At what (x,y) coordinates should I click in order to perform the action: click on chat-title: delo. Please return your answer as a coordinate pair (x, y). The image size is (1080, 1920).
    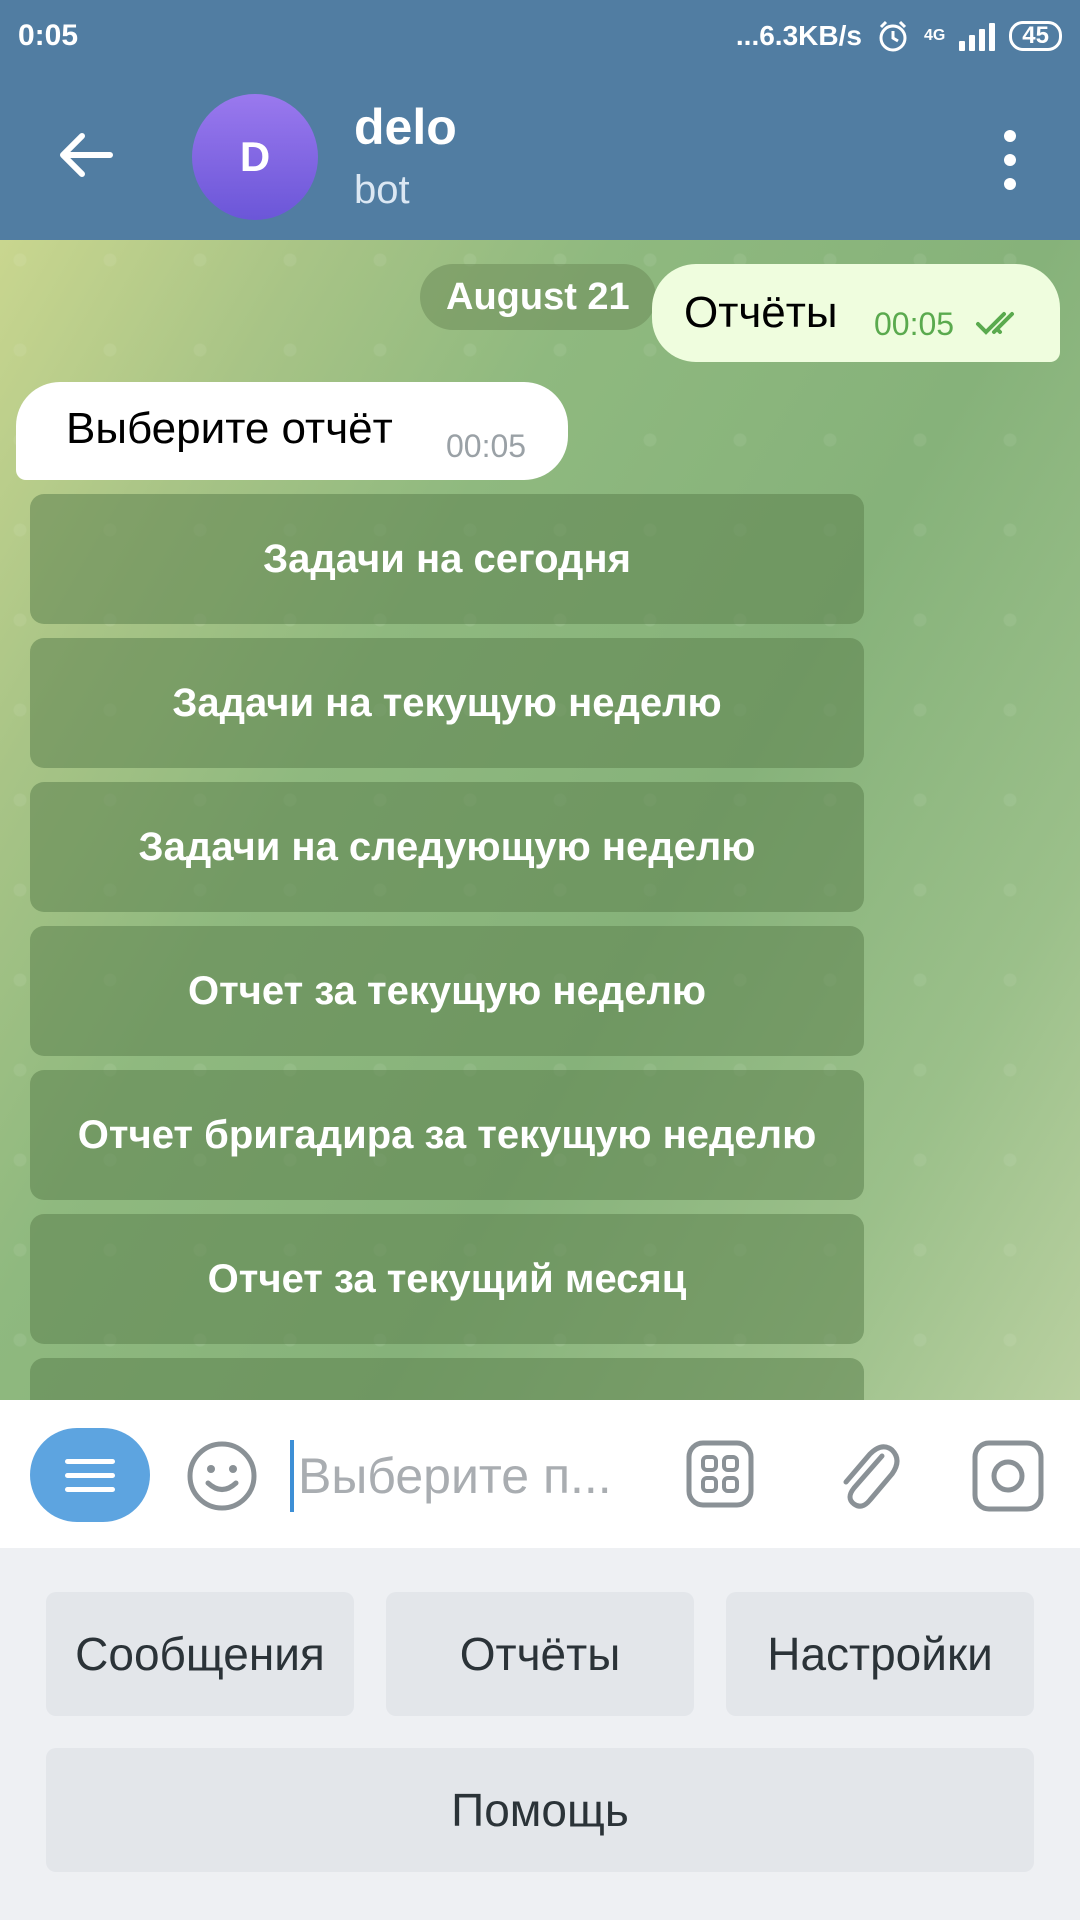
    Looking at the image, I should click on (405, 127).